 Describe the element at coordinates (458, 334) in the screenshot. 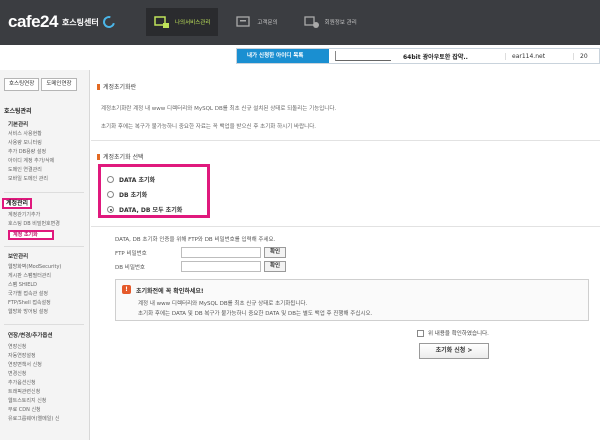

I see `agree-label: 위 내용을 확인하였습니다.` at that location.